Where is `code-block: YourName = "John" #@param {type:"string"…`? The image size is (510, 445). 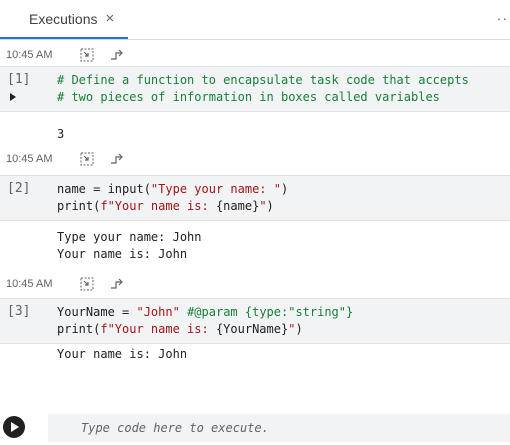
code-block: YourName = "John" #@param {type:"string"… is located at coordinates (205, 321).